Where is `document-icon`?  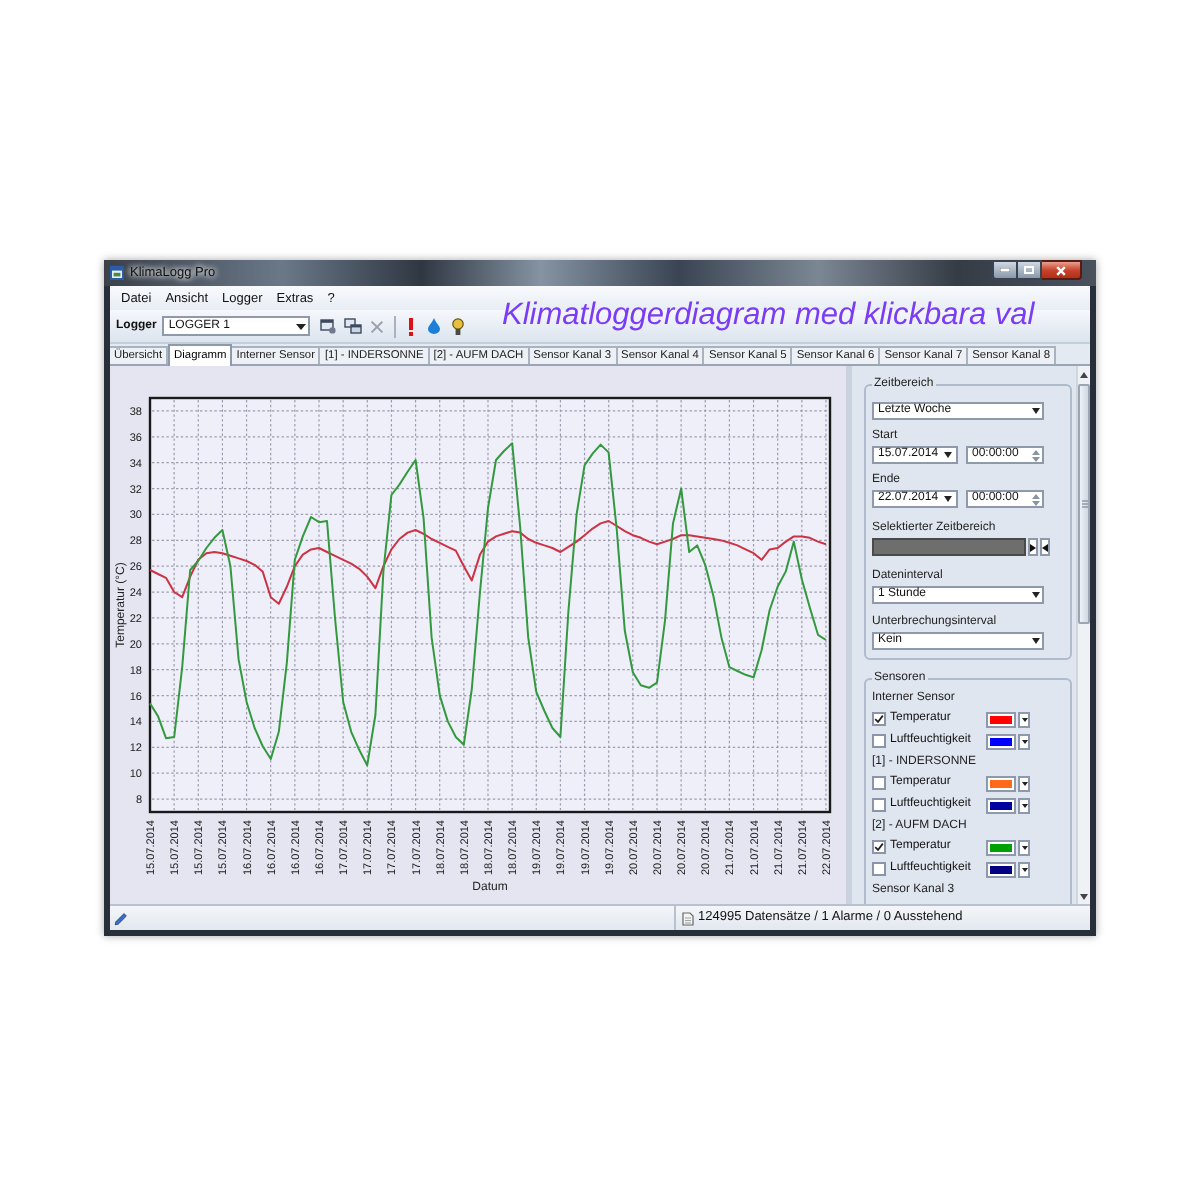
document-icon is located at coordinates (688, 918).